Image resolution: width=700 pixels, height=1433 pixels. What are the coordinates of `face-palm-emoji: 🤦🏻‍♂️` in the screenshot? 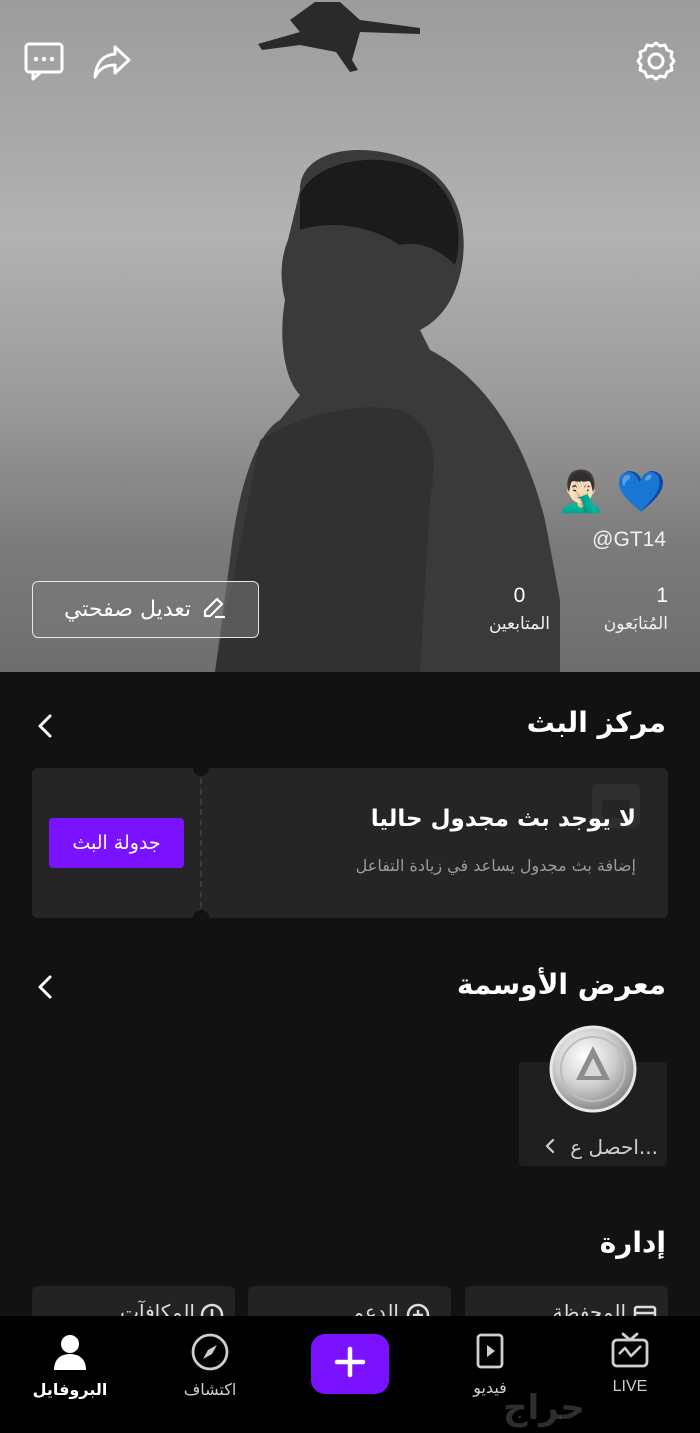 It's located at (581, 492).